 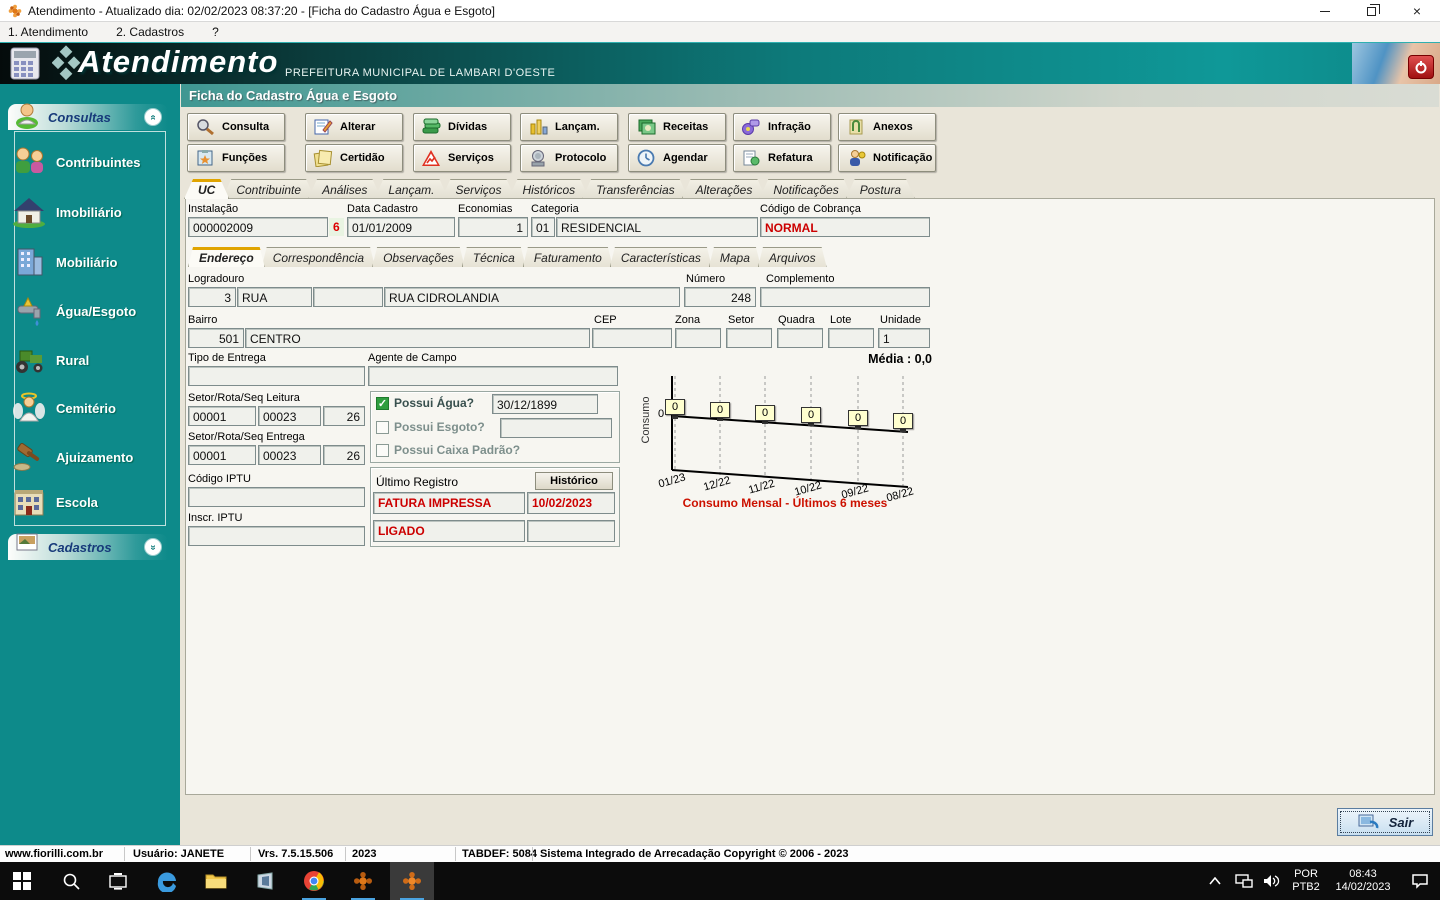 I want to click on clock: 08:43 14/02/2023, so click(x=1363, y=881).